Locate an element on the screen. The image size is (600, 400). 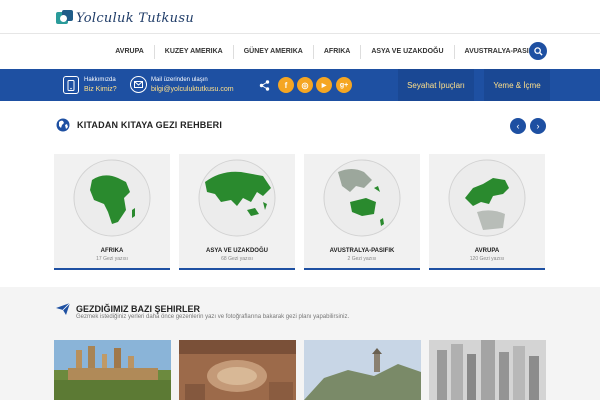
europe-globe-icon is located at coordinates (487, 198).